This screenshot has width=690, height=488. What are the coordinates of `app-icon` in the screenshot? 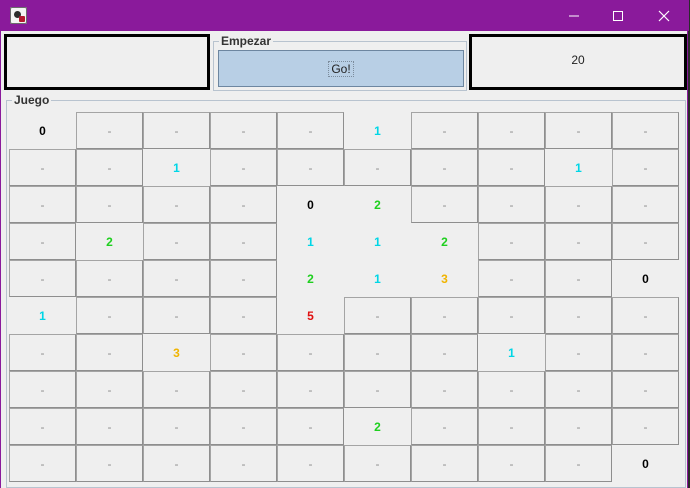 It's located at (18, 15).